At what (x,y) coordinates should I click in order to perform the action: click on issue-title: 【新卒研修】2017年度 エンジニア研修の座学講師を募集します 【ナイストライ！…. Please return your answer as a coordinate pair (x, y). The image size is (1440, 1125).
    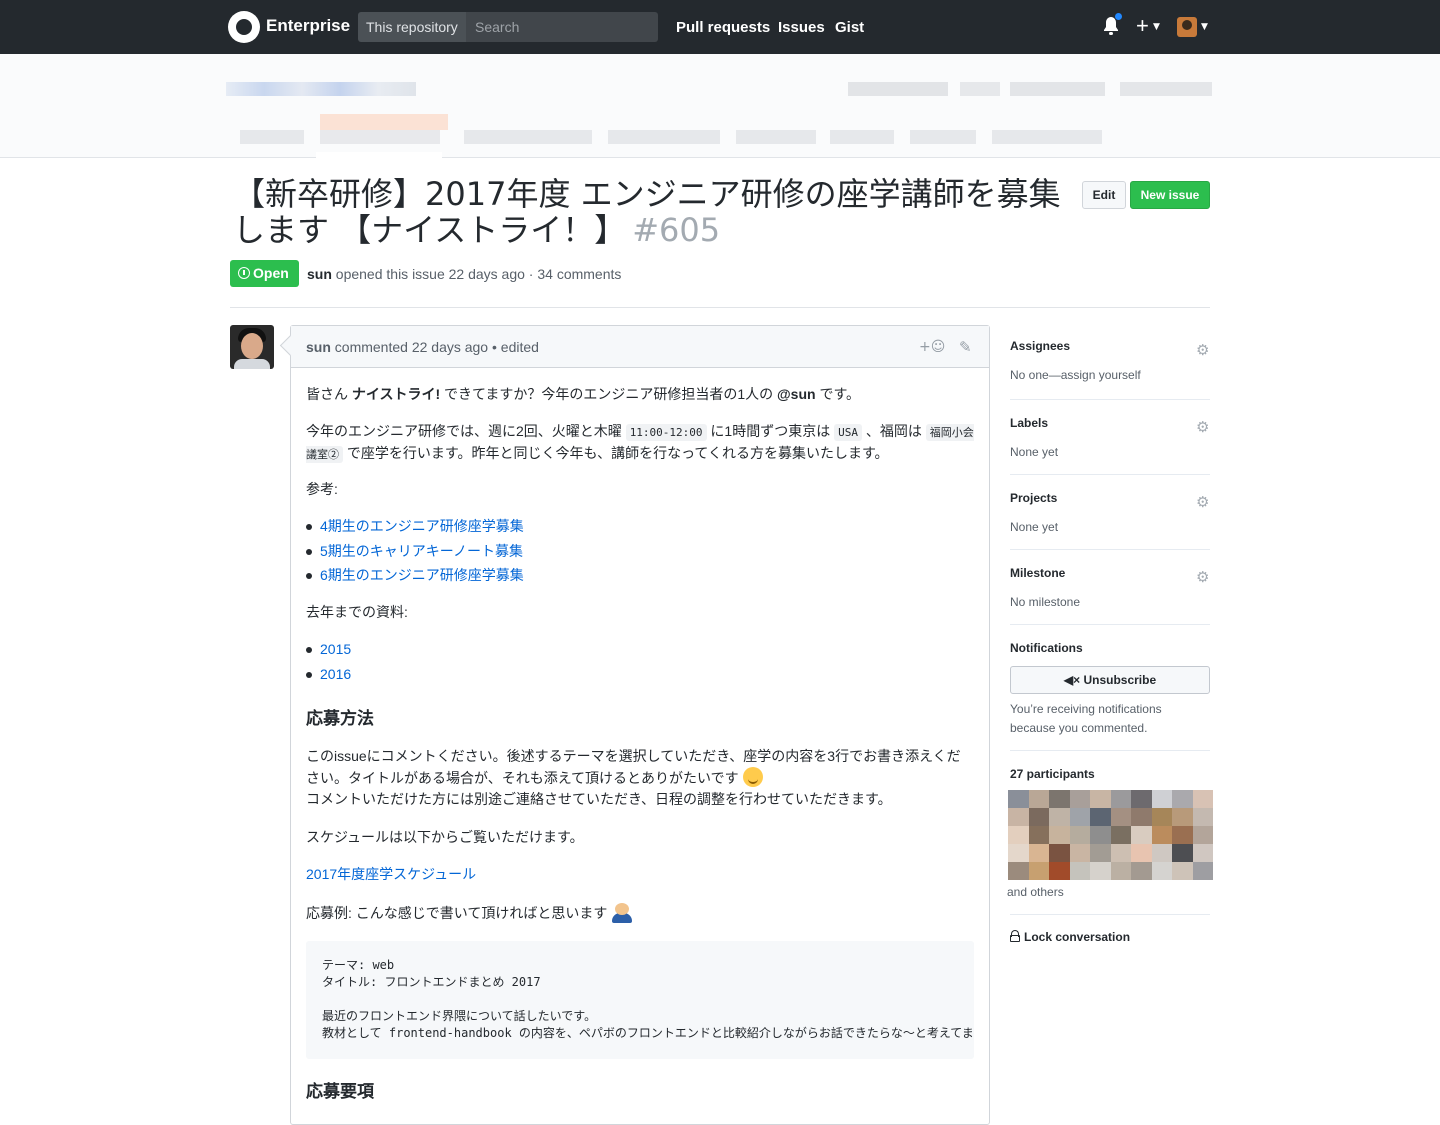
    Looking at the image, I should click on (648, 212).